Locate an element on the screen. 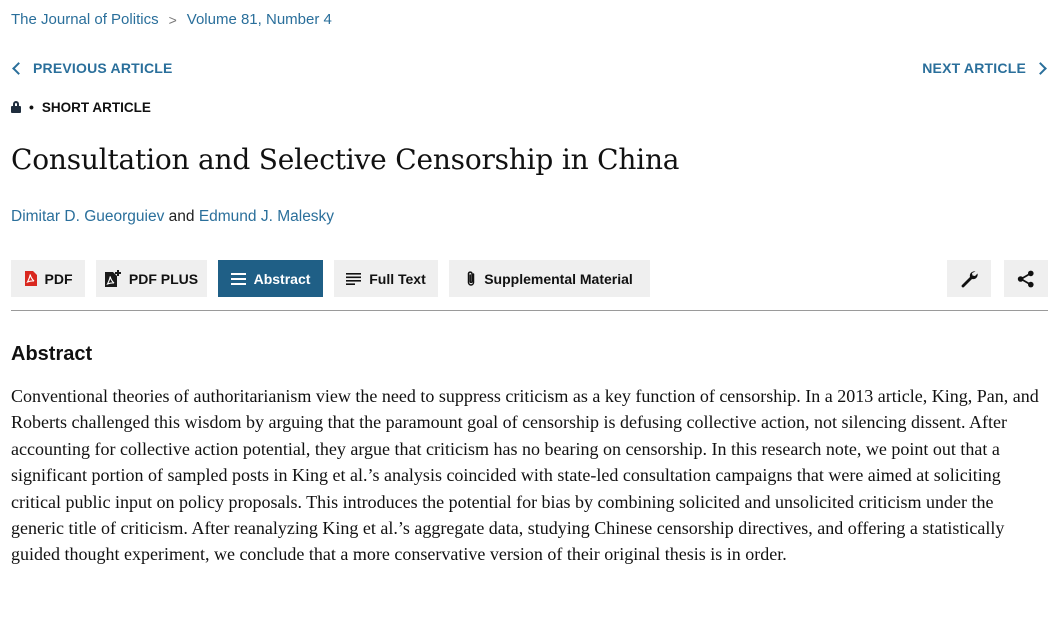  pdf-plus-button: PDF PLUS is located at coordinates (151, 278).